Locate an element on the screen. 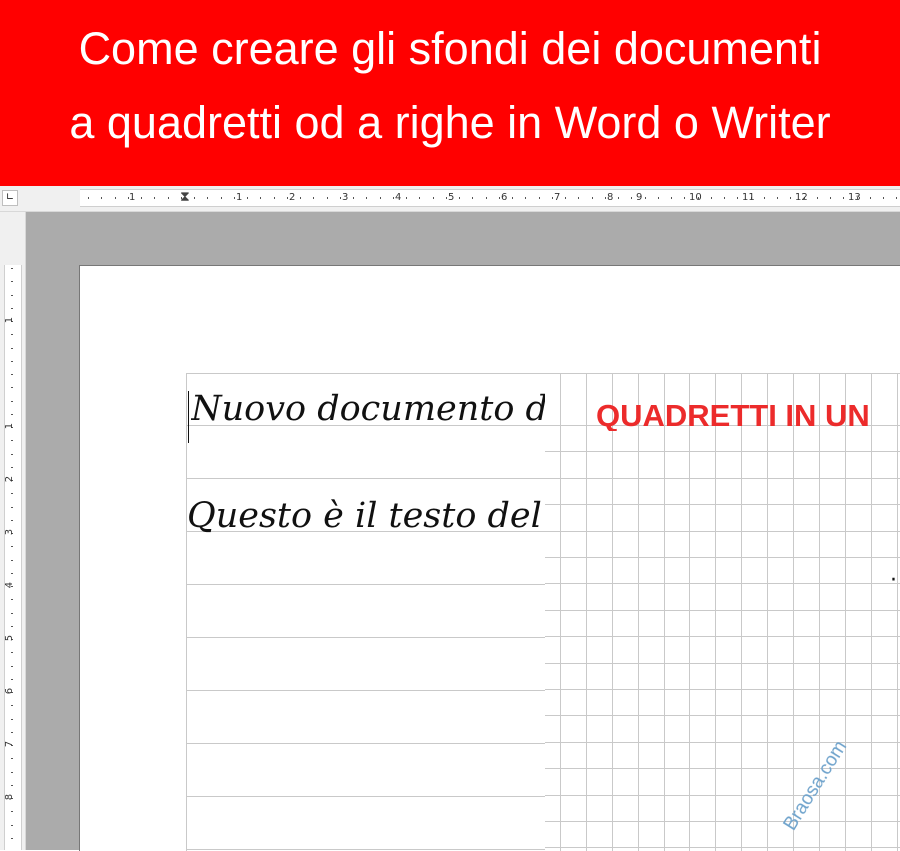  vertical-ruler-scale is located at coordinates (13, 557).